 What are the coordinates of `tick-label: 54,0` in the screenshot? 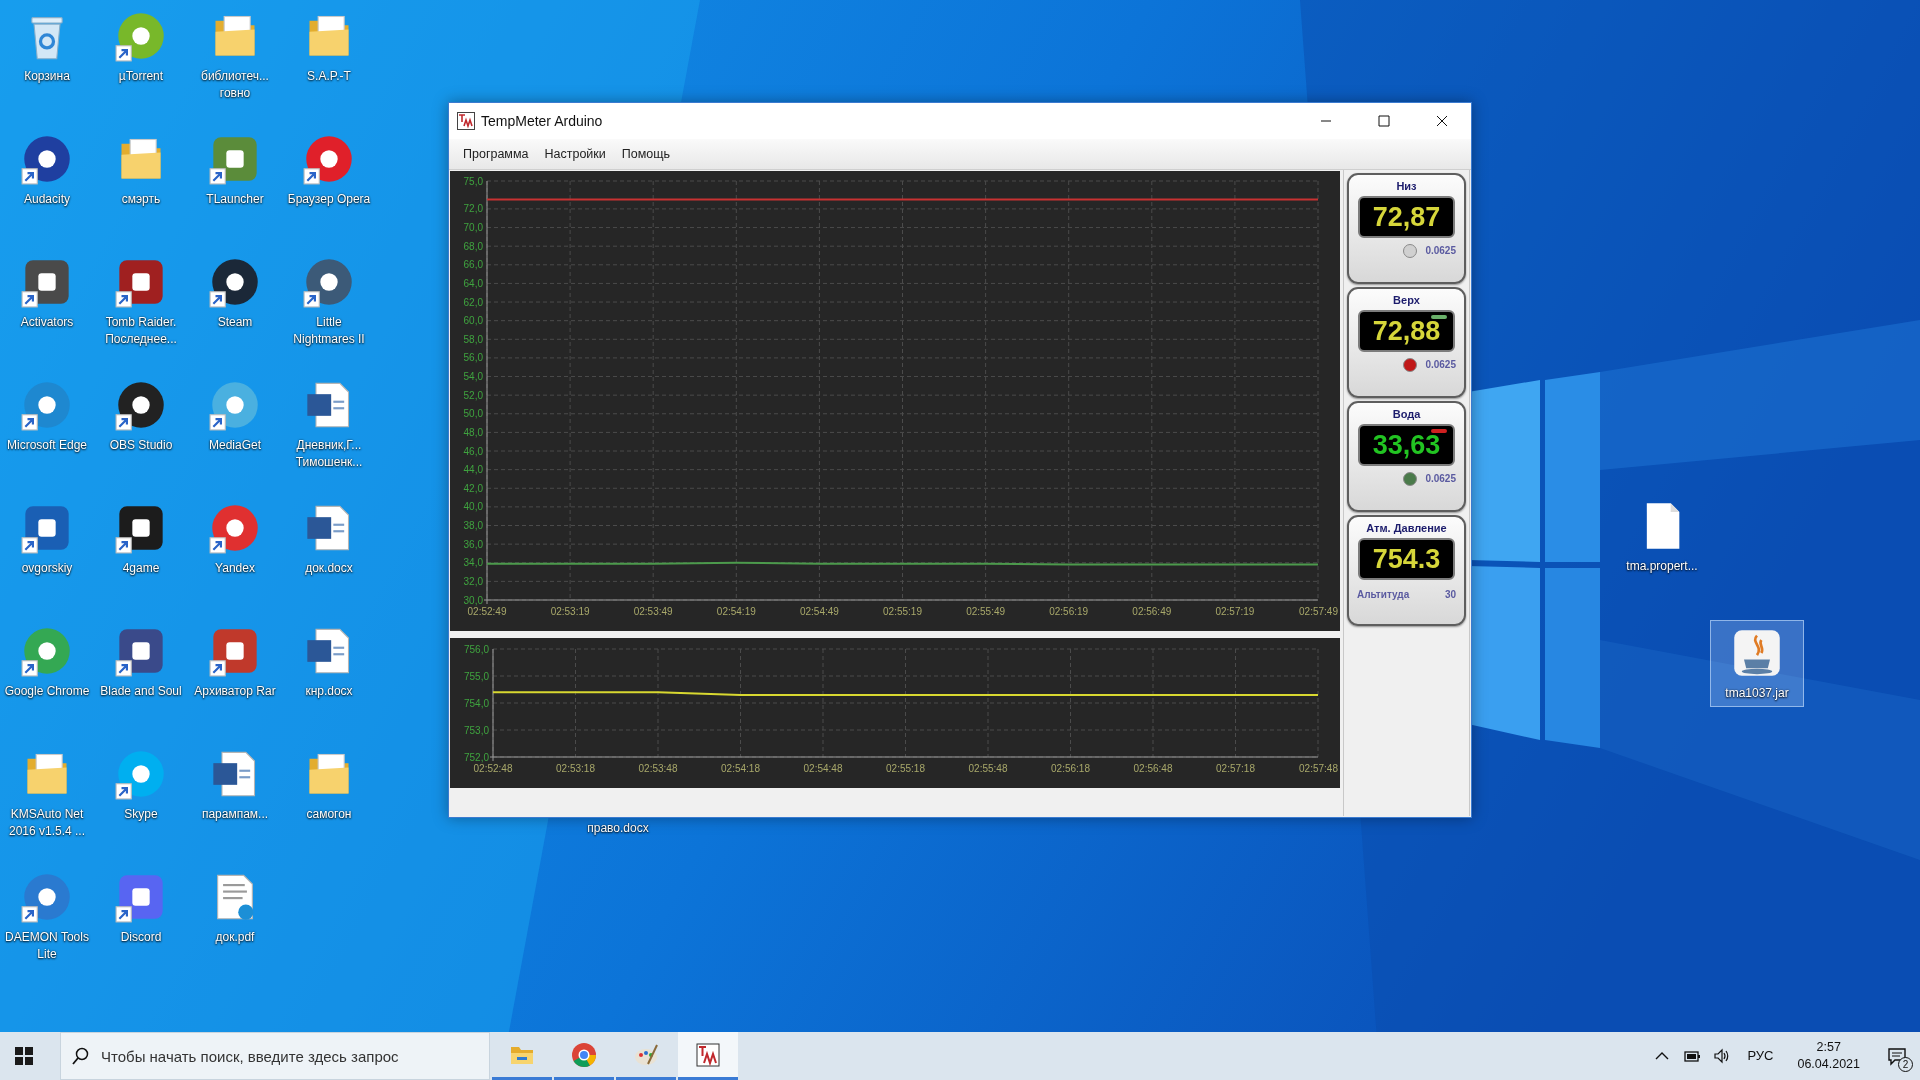 It's located at (473, 377).